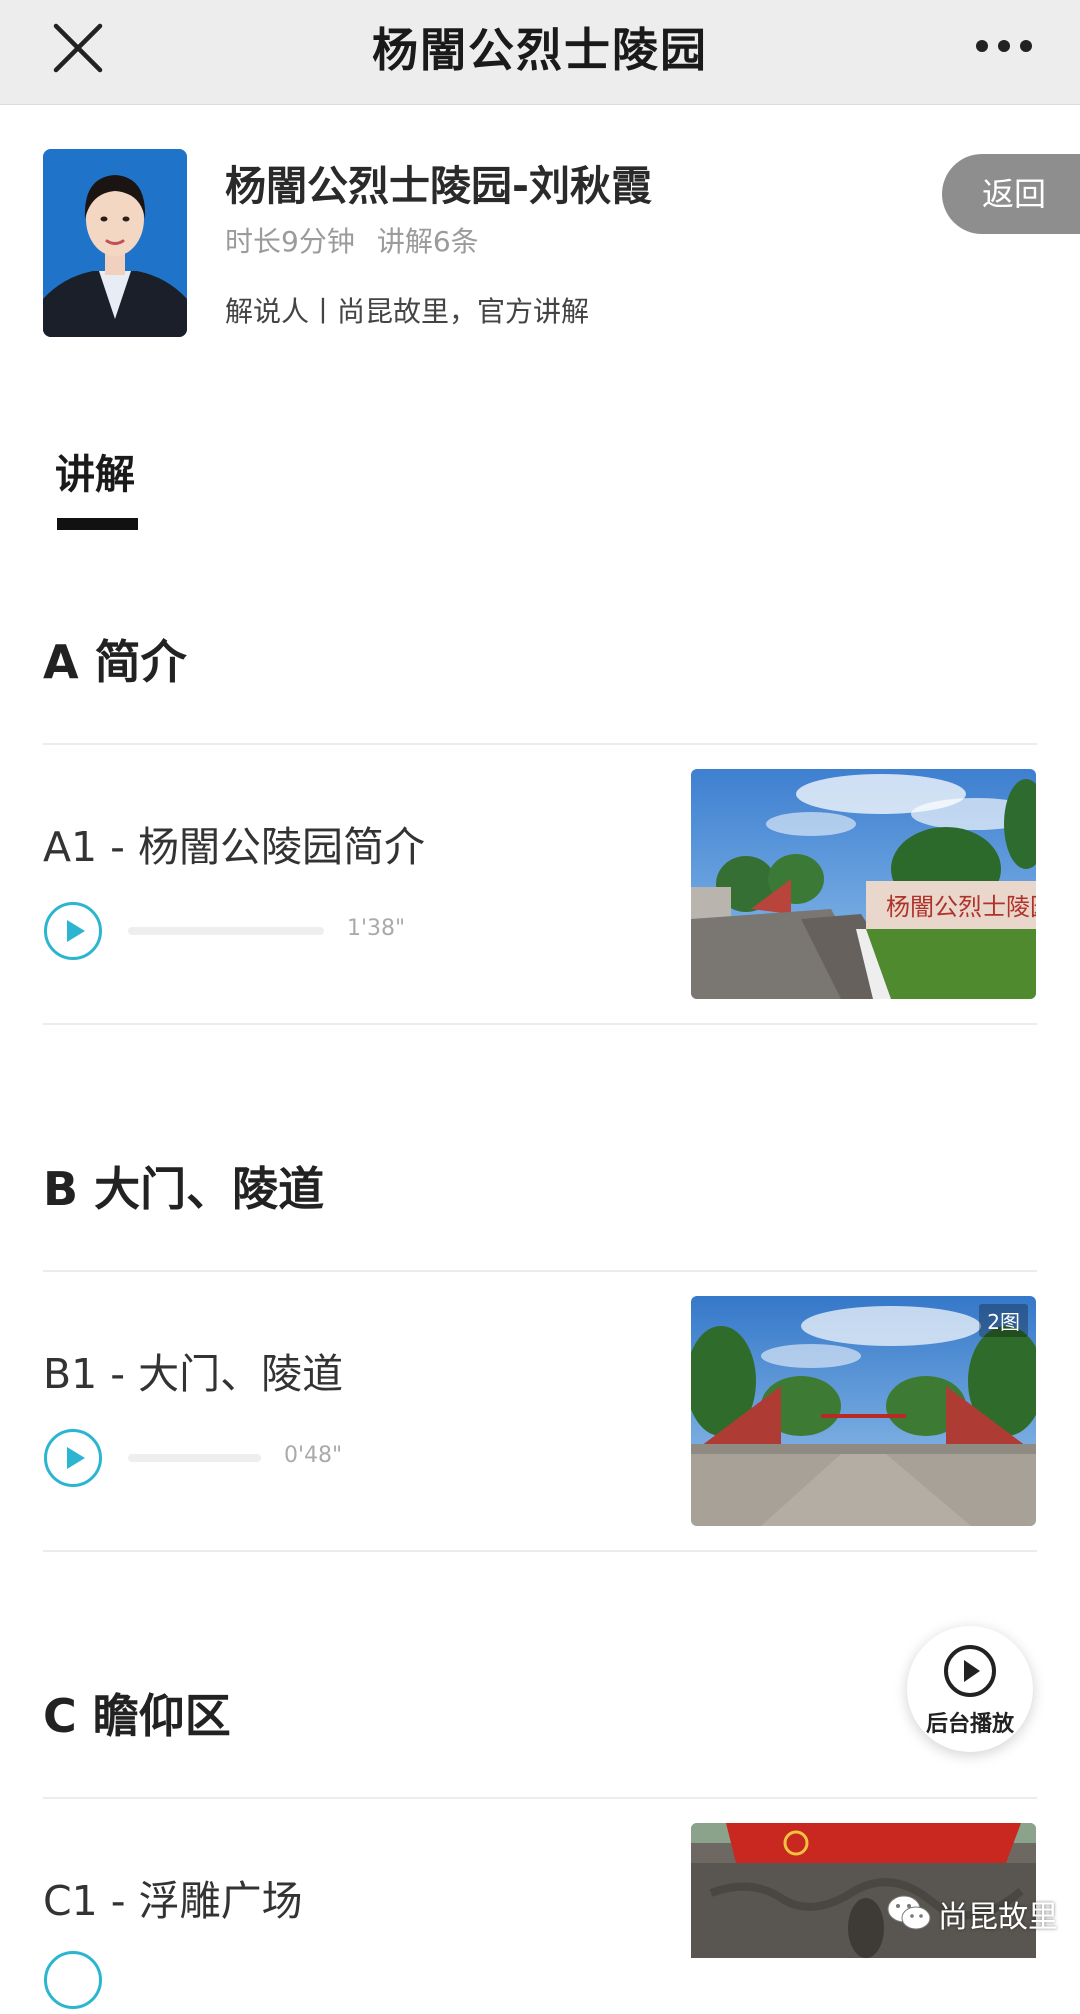 The image size is (1080, 2014). Describe the element at coordinates (290, 241) in the screenshot. I see `guide-duration: 时长9分钟` at that location.